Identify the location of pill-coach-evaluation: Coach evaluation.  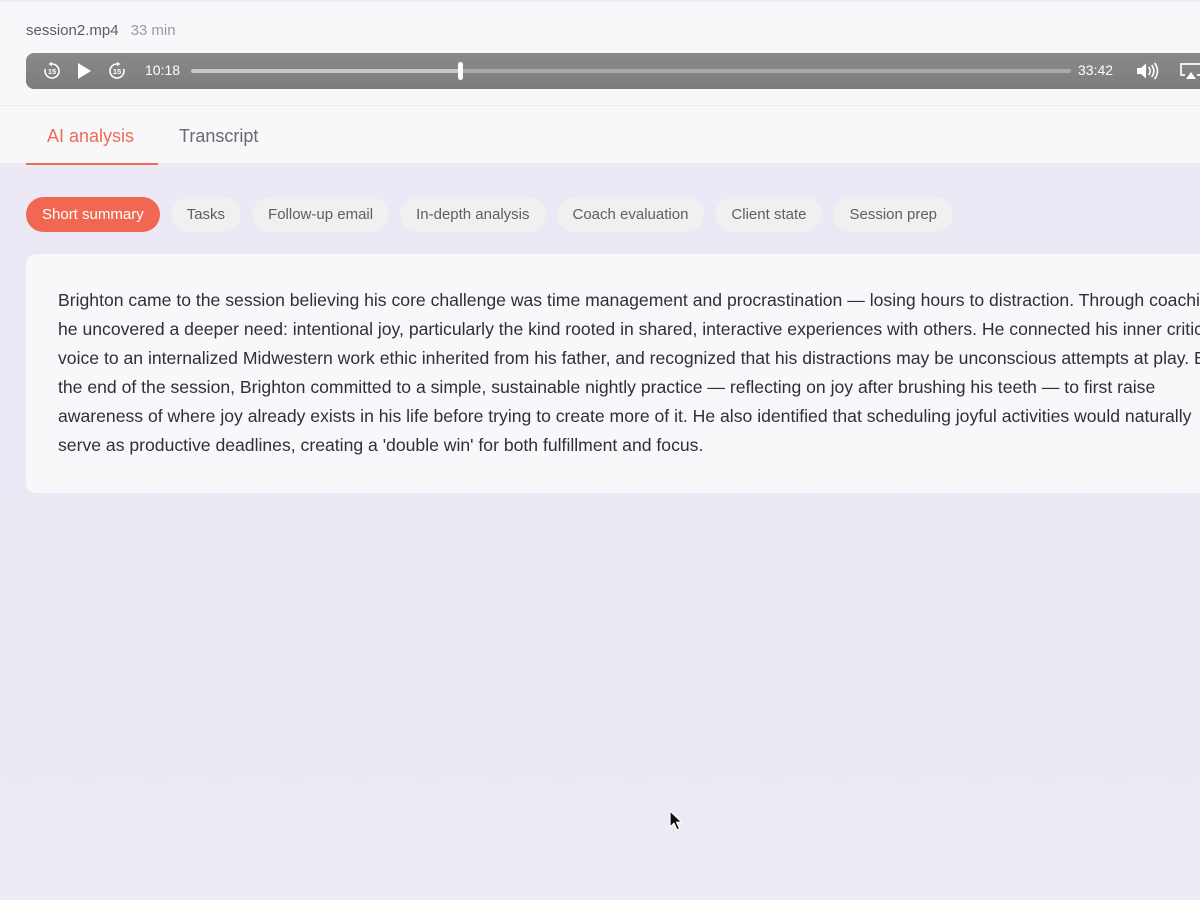
(630, 214).